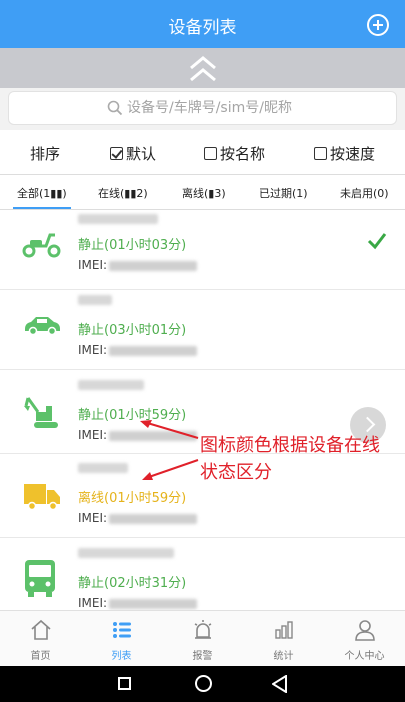 The image size is (405, 702). Describe the element at coordinates (42, 326) in the screenshot. I see `car-icon` at that location.